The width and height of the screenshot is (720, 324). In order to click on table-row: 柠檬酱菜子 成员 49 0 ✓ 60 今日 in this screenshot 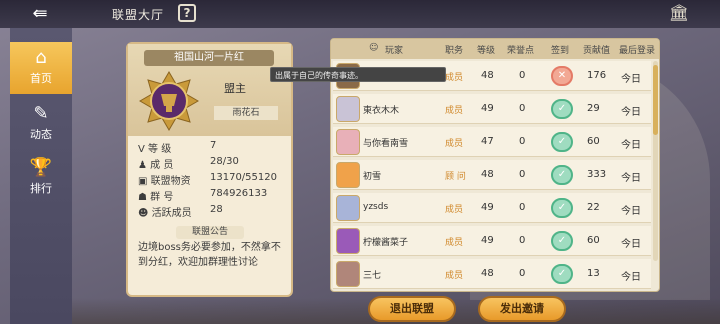, I will do `click(492, 241)`.